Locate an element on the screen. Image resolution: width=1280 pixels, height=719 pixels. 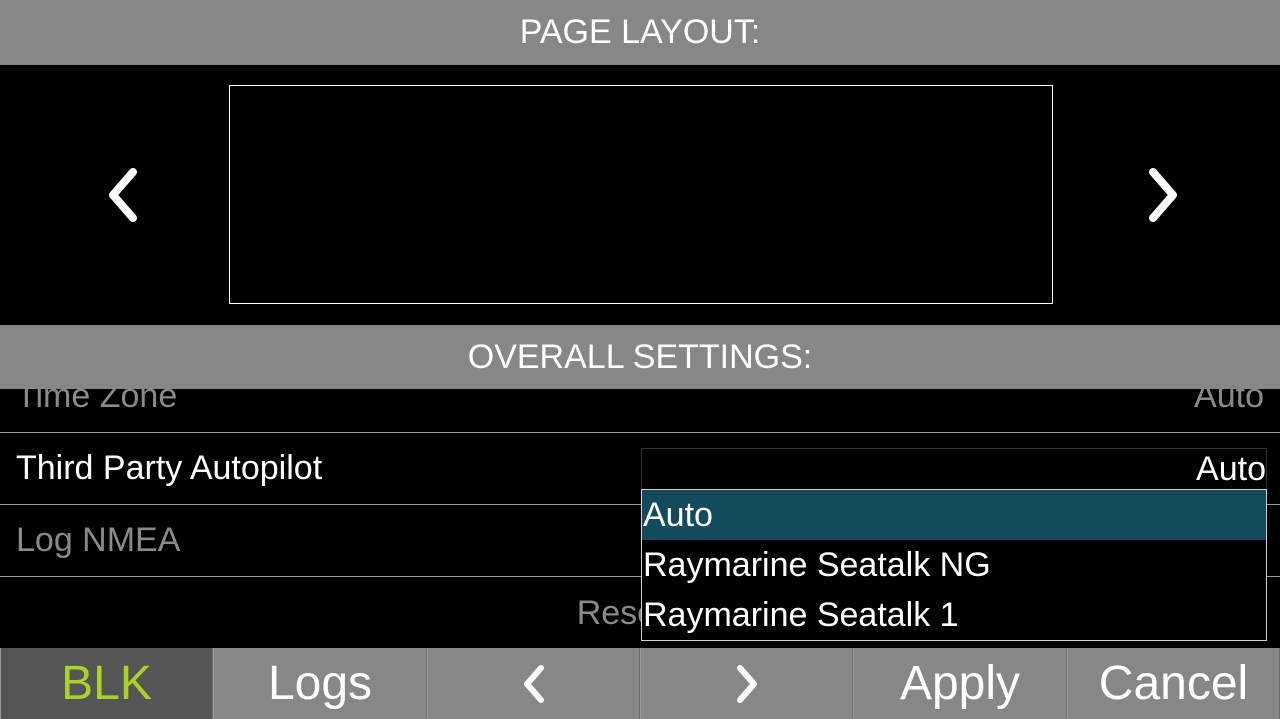
blk-button-label: BLK is located at coordinates (106, 683).